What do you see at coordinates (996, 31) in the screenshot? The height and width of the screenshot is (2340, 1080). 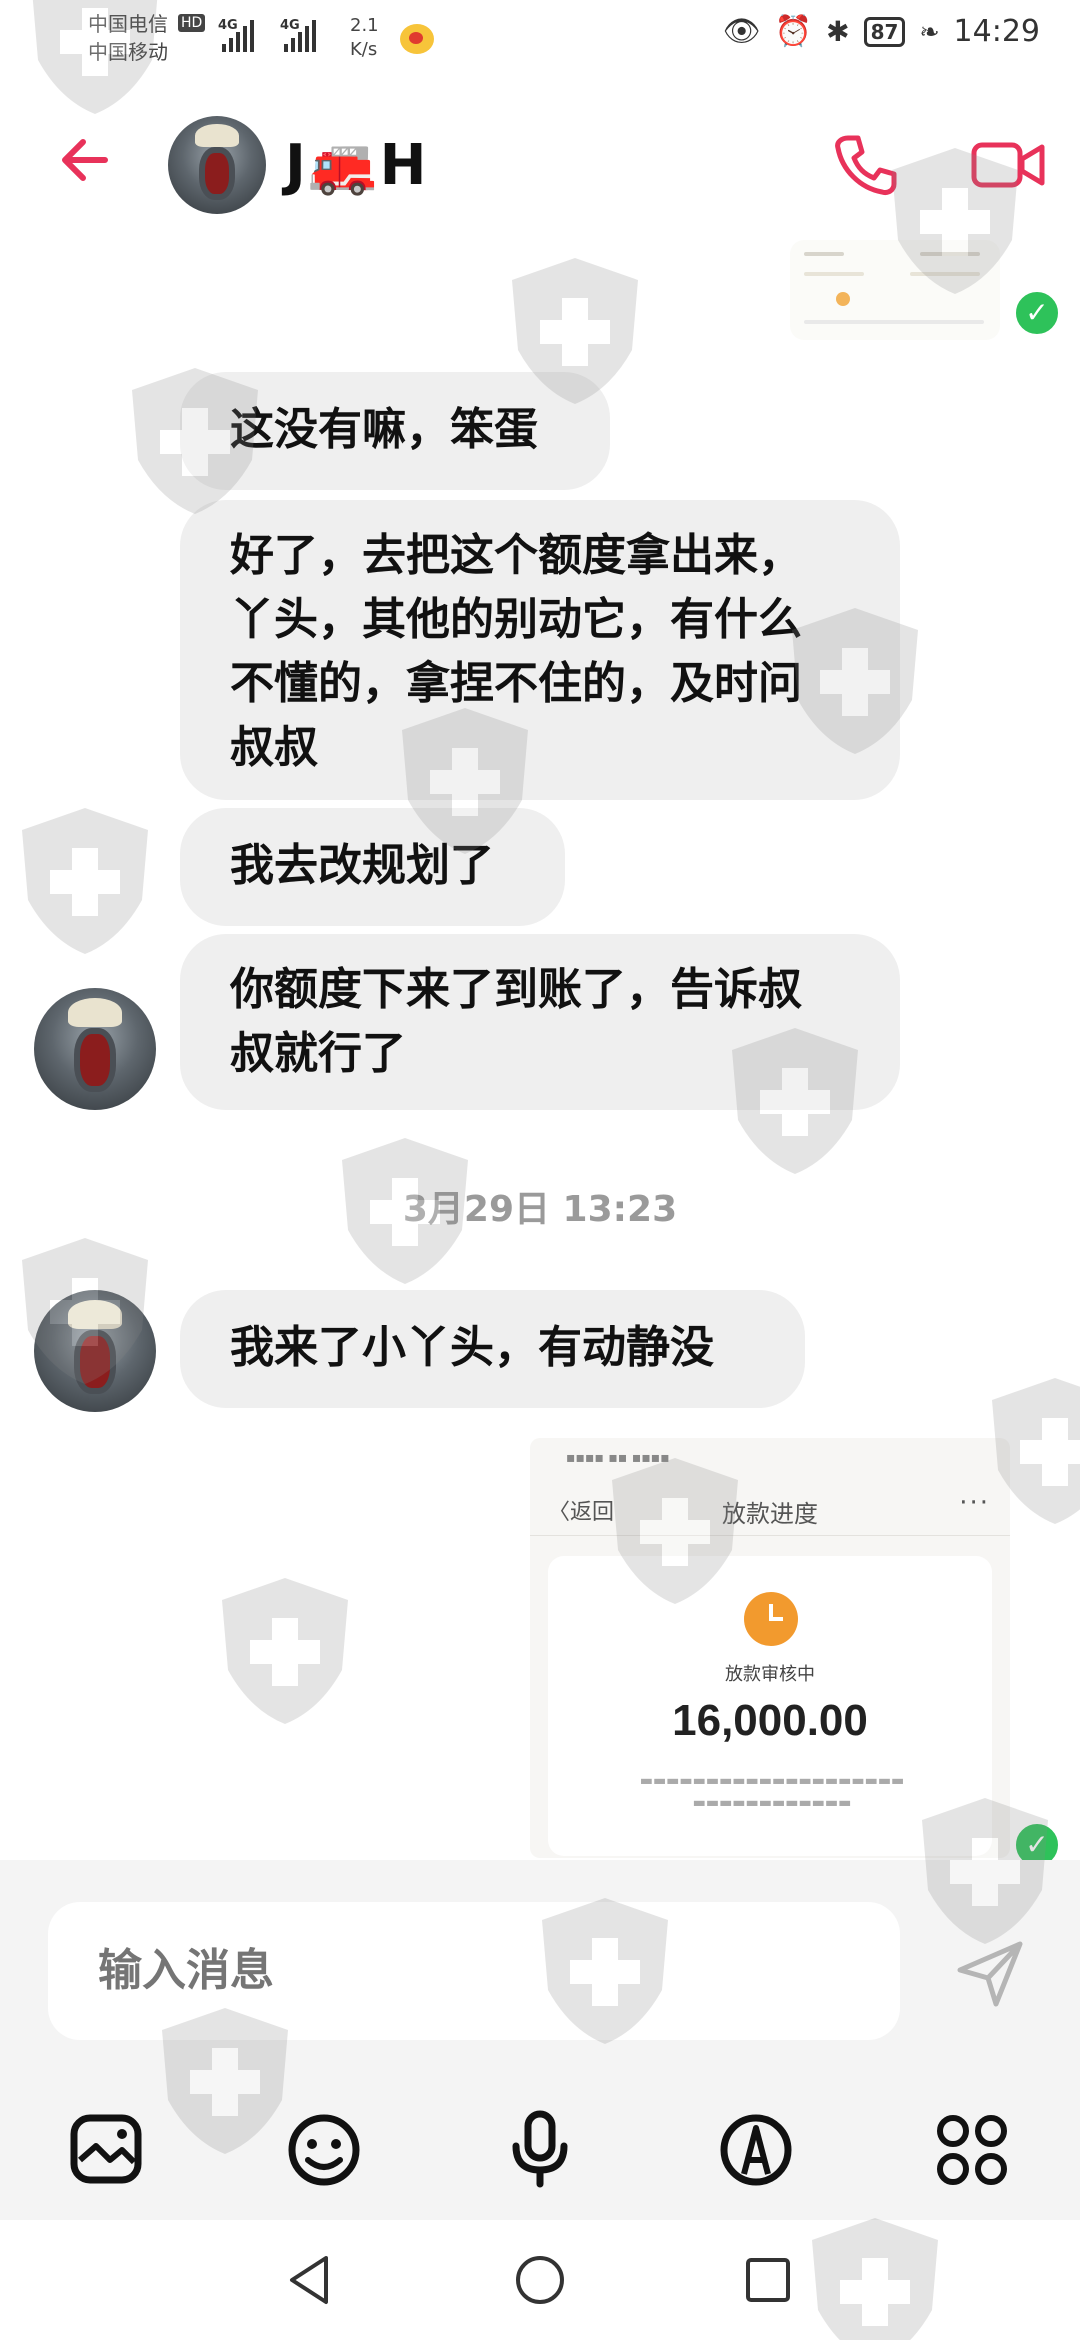 I see `clock-time: 14:29` at bounding box center [996, 31].